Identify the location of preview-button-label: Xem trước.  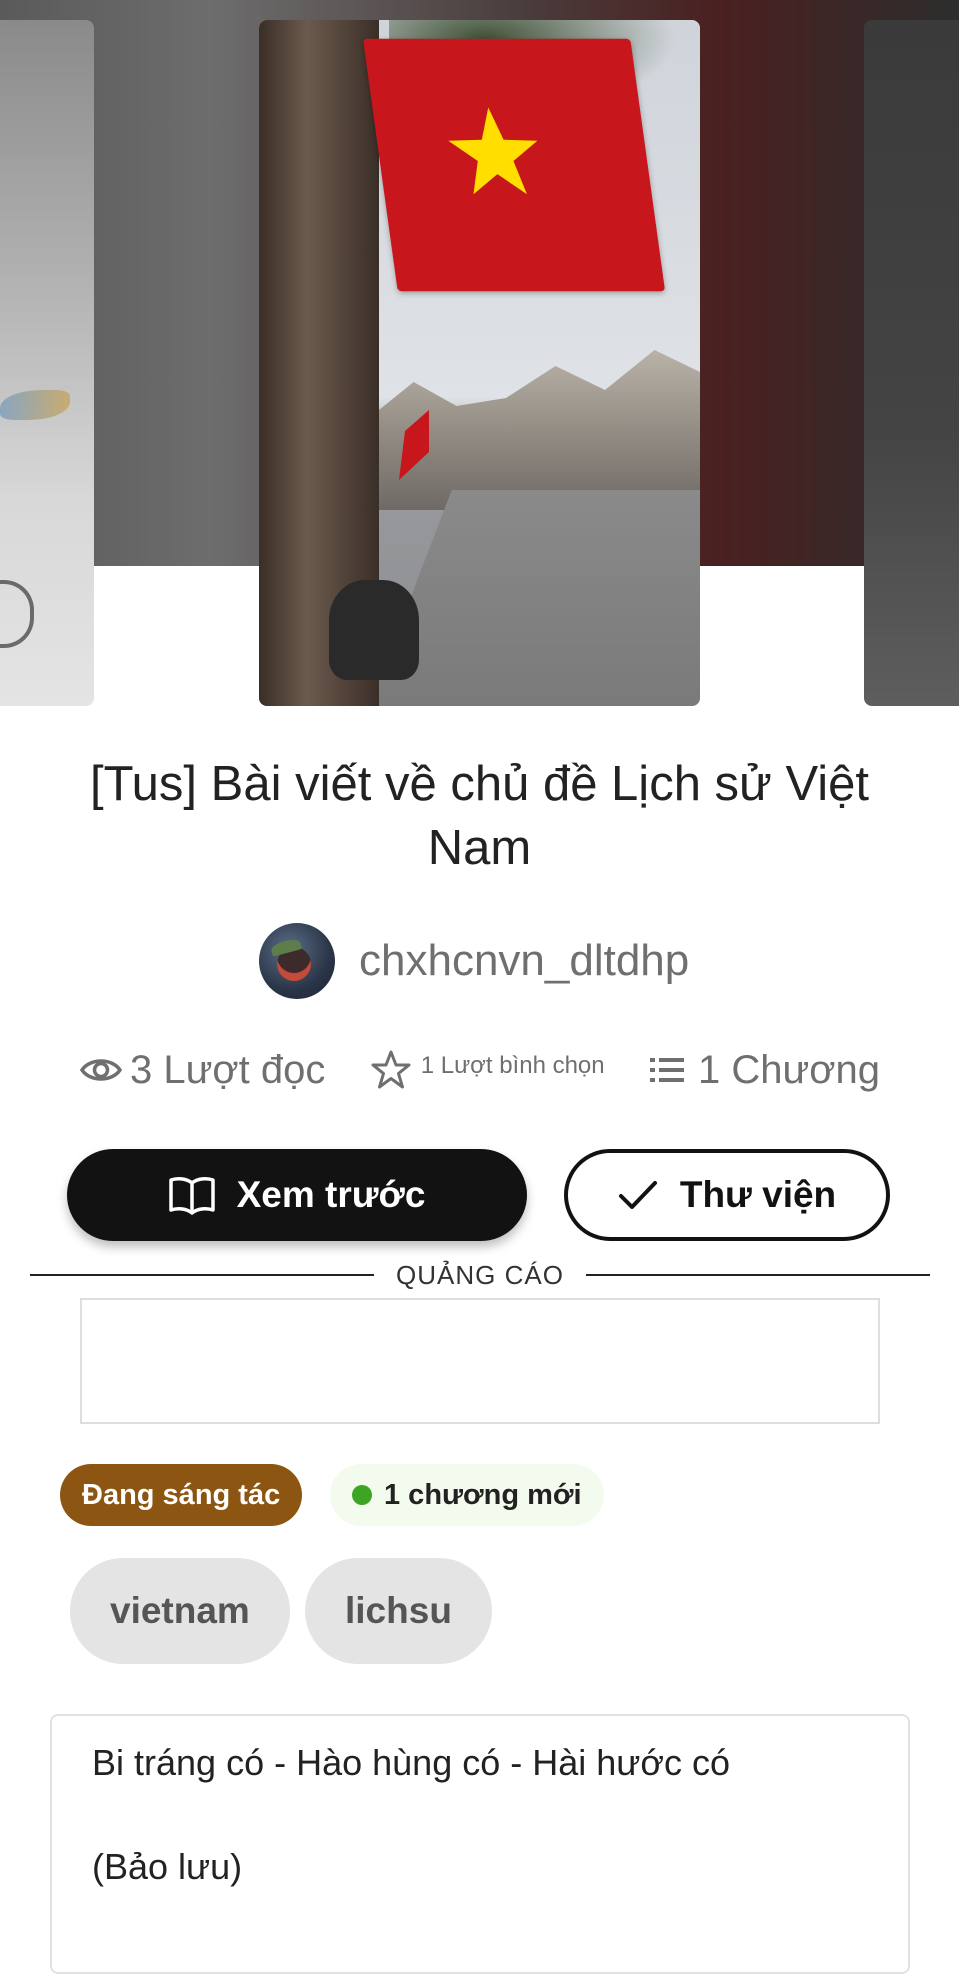
(331, 1194).